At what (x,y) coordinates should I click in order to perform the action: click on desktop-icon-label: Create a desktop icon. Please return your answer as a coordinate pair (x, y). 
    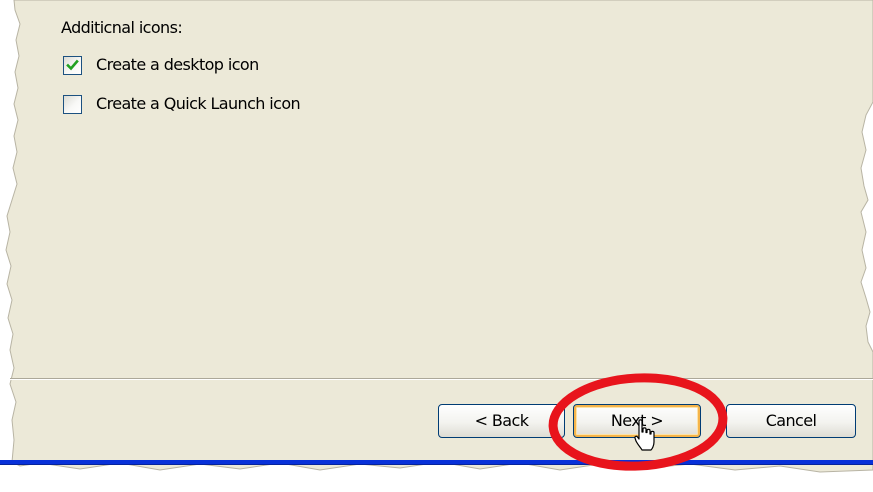
    Looking at the image, I should click on (177, 64).